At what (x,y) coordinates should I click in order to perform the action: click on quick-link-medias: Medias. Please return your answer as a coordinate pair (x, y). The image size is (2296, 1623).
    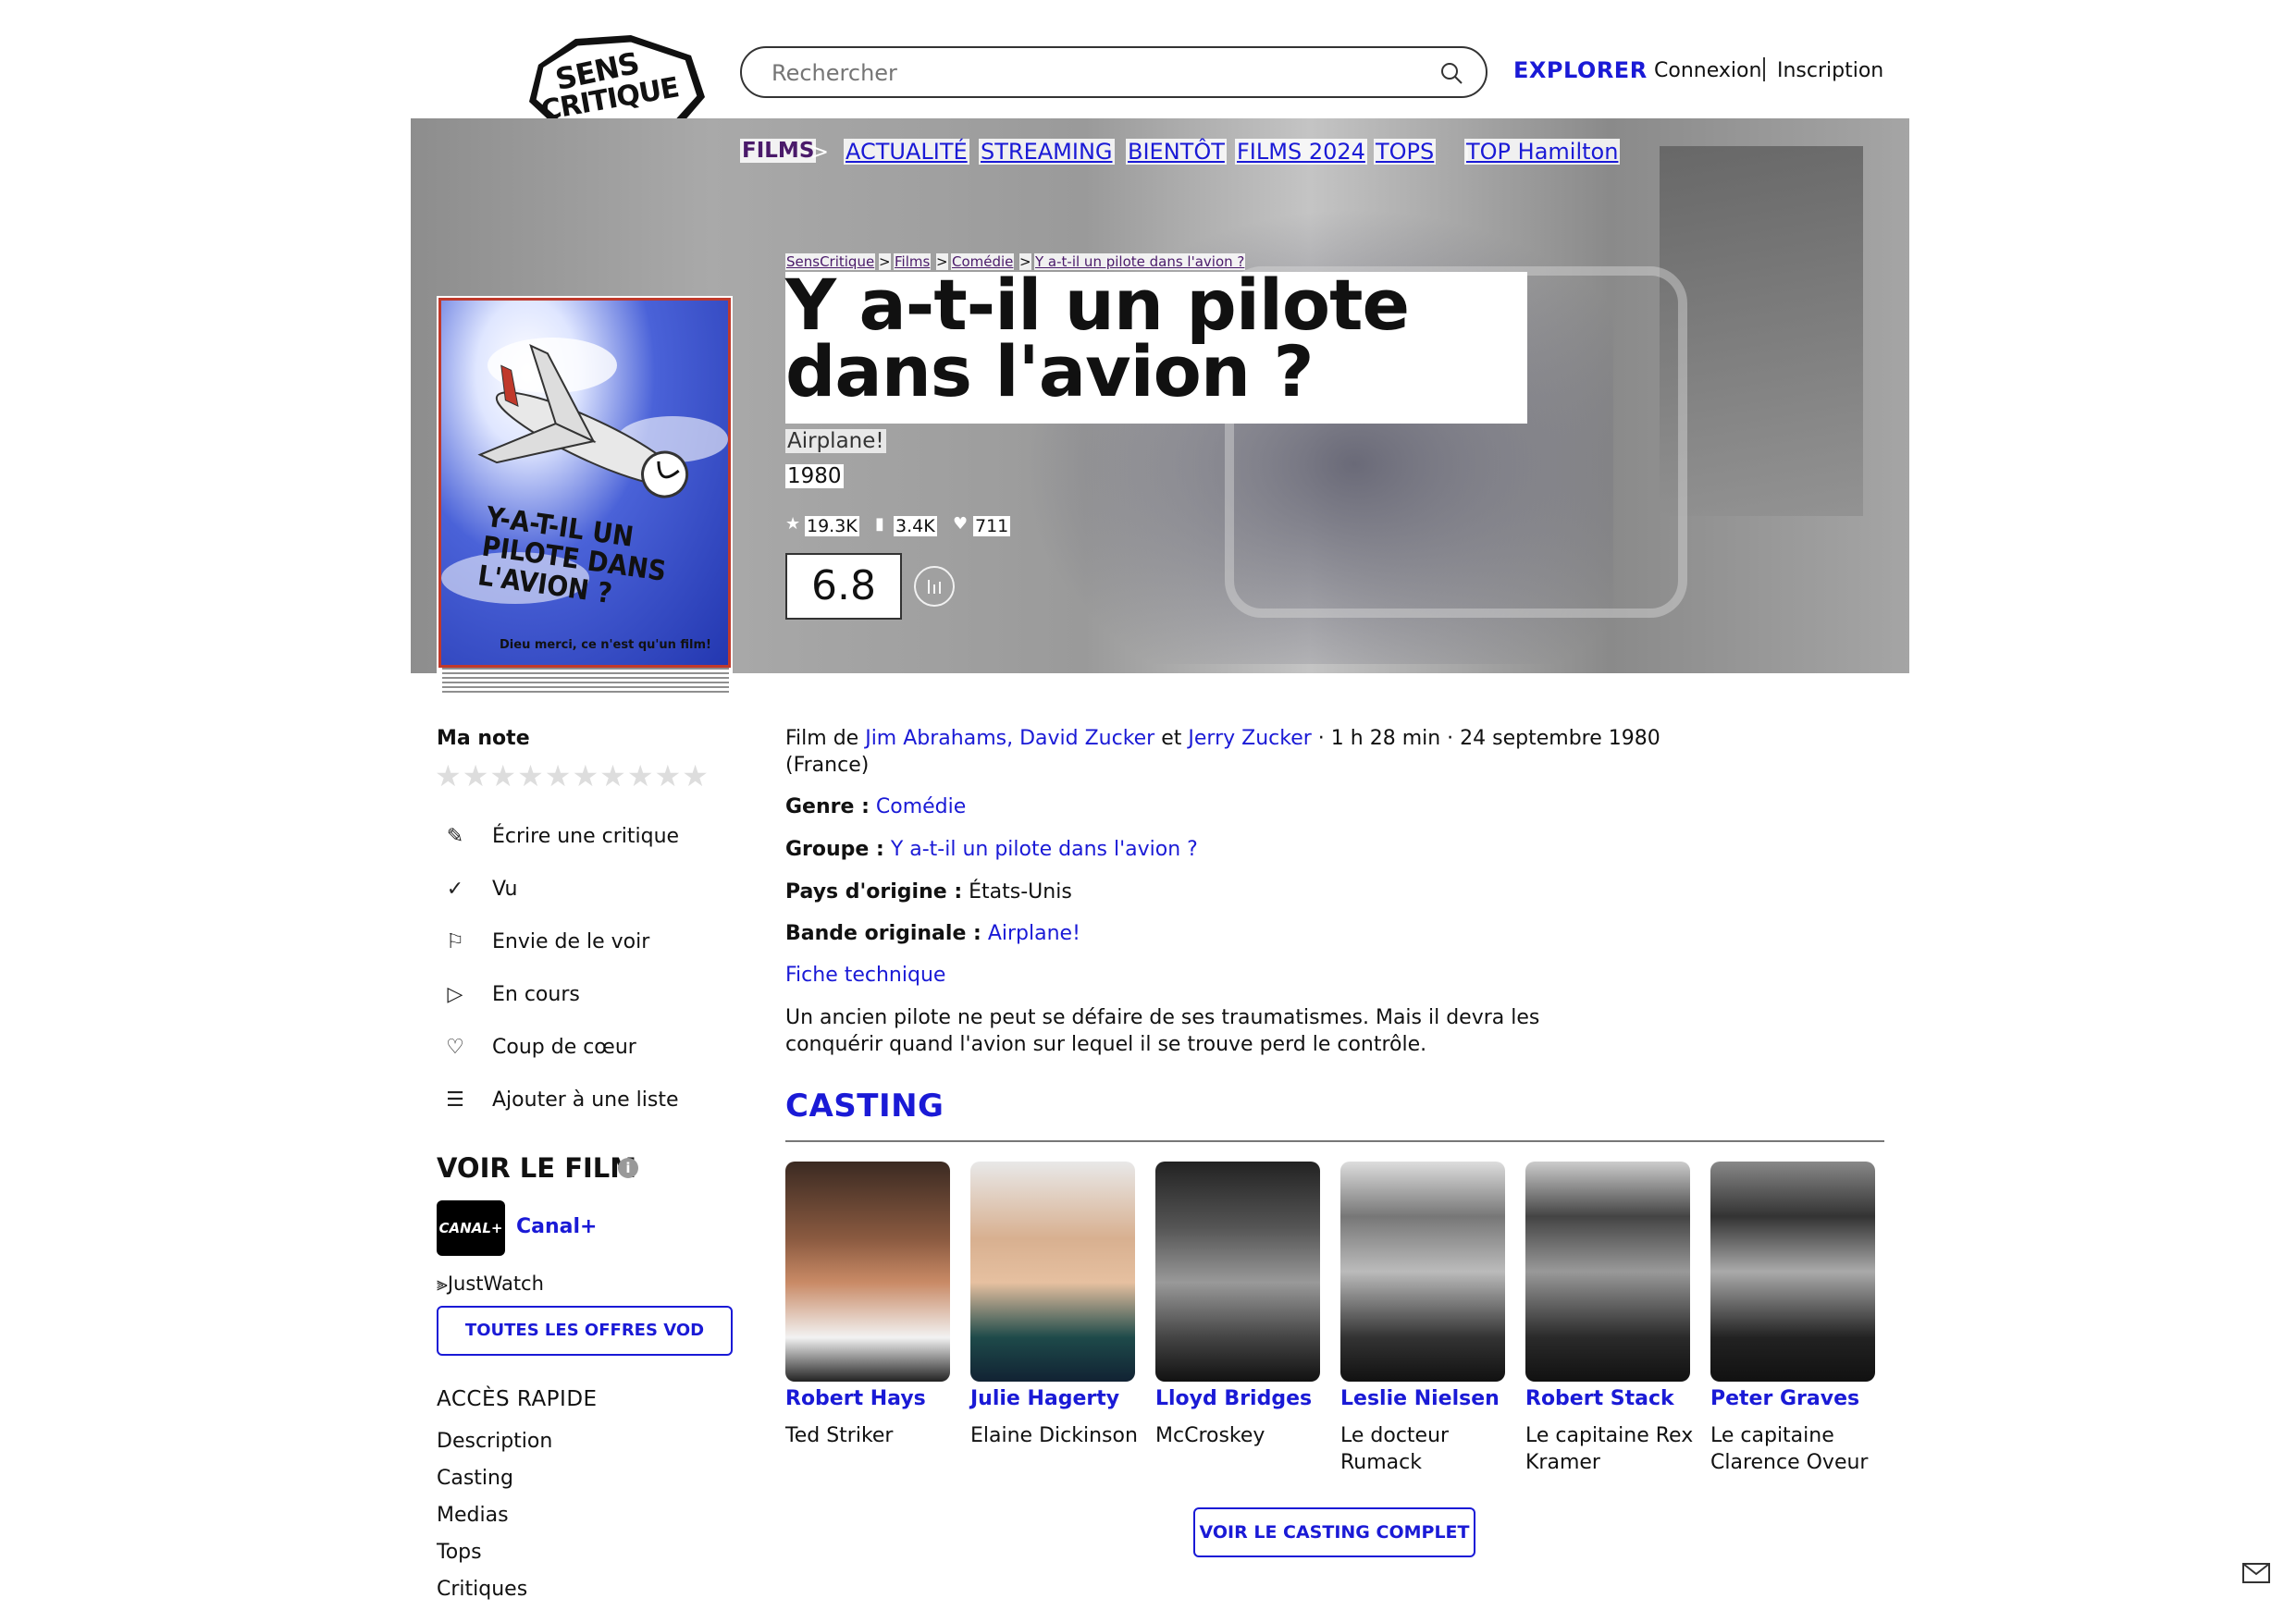
    Looking at the image, I should click on (473, 1515).